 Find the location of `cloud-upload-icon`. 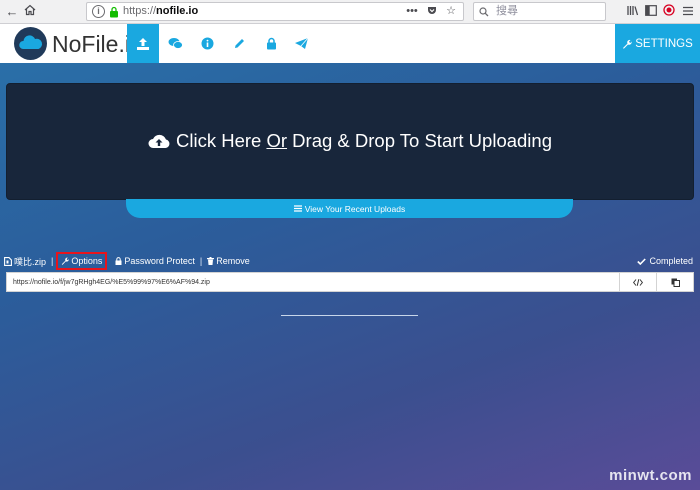

cloud-upload-icon is located at coordinates (159, 141).